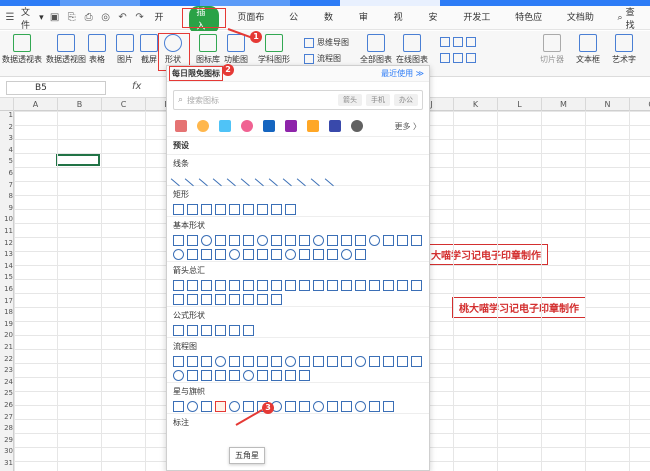 Image resolution: width=650 pixels, height=471 pixels. What do you see at coordinates (378, 100) in the screenshot?
I see `search-tag-phone: 手机` at bounding box center [378, 100].